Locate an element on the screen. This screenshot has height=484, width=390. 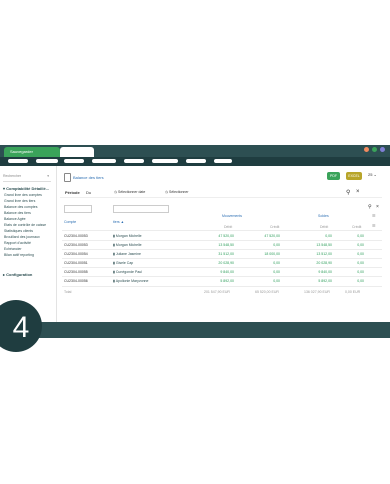
zoom-select: 25 ⌄ is located at coordinates (372, 174).